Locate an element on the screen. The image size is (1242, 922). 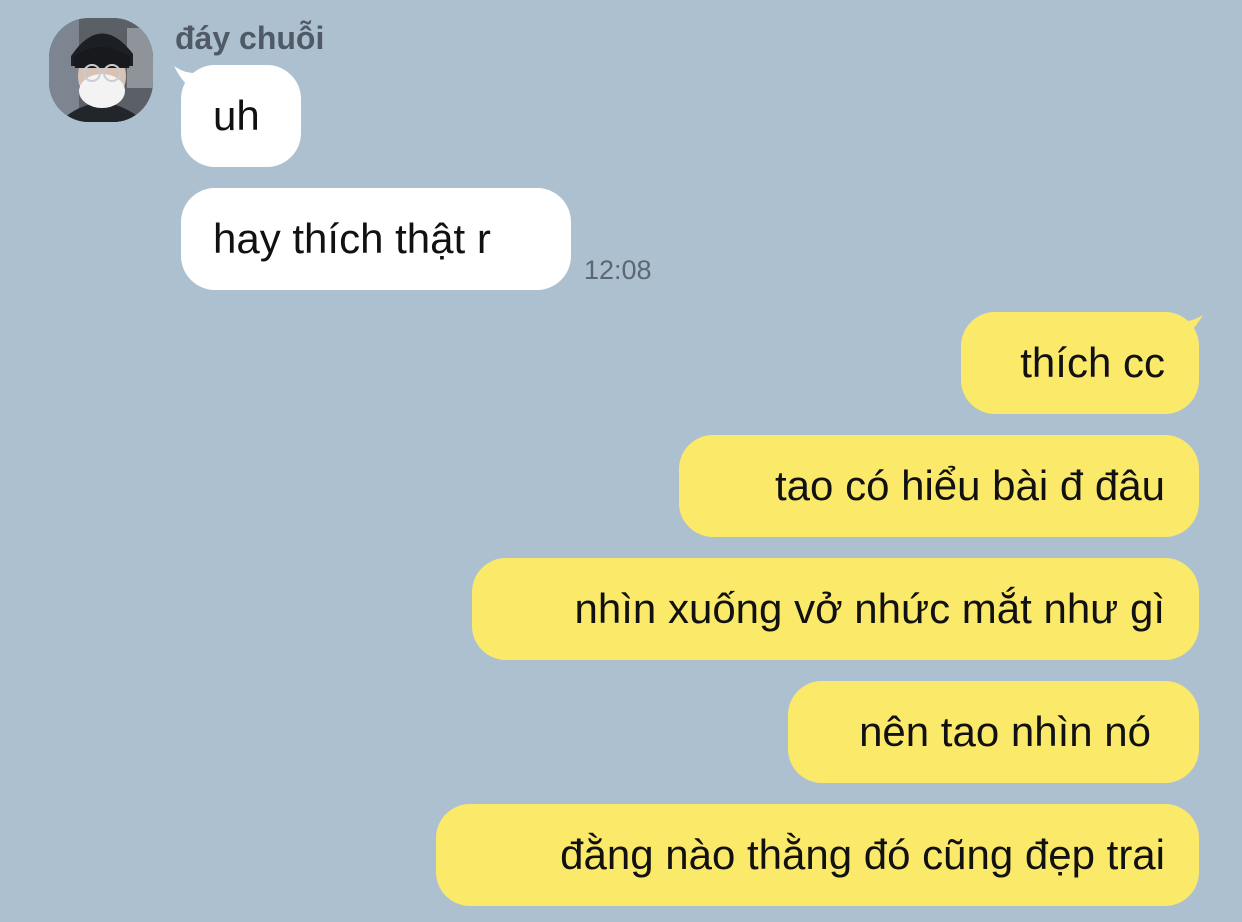
avatar-photo is located at coordinates (101, 70).